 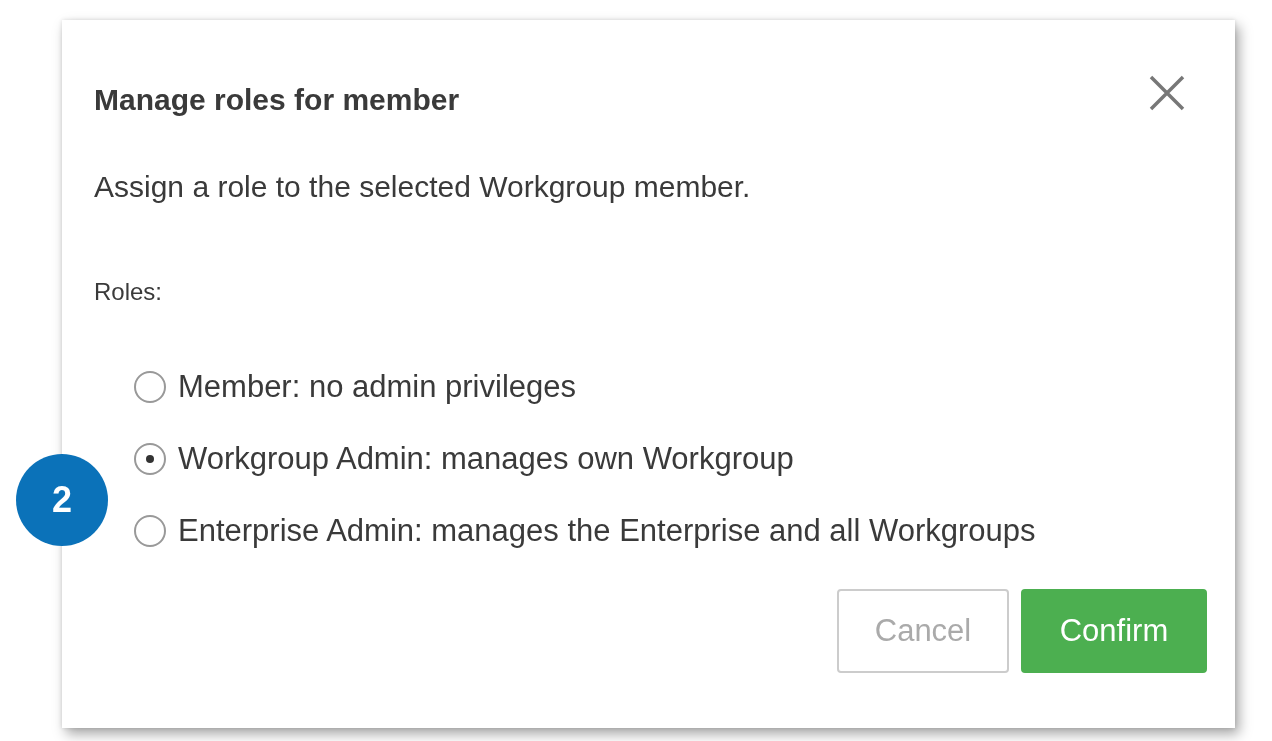 I want to click on close-button, so click(x=1167, y=93).